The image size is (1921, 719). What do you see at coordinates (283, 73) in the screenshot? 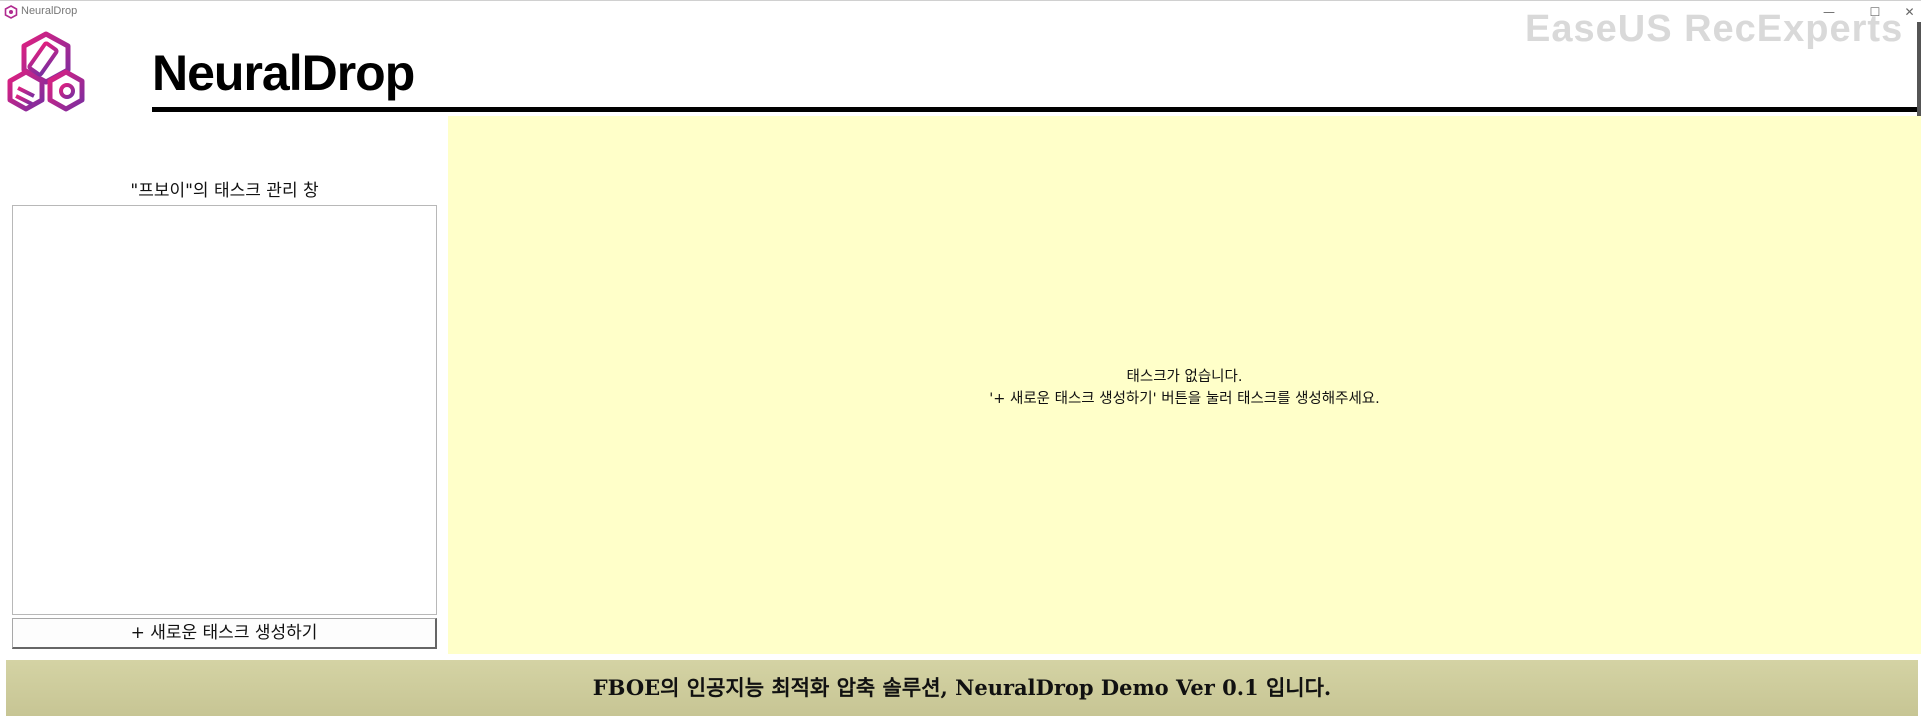
I see `app-name-heading: NeuralDrop` at bounding box center [283, 73].